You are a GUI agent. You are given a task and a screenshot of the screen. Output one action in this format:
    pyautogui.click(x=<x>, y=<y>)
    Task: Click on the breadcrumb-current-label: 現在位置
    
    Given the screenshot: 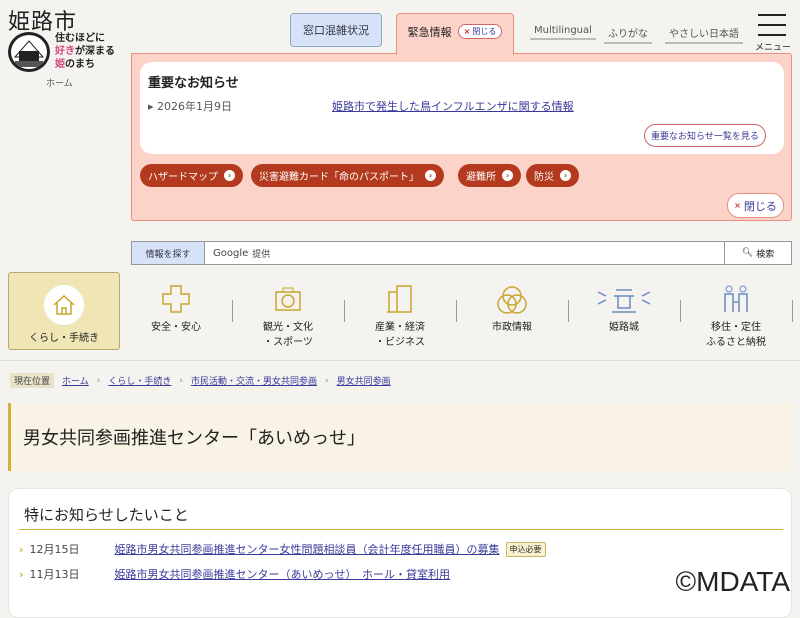 What is the action you would take?
    pyautogui.click(x=32, y=380)
    